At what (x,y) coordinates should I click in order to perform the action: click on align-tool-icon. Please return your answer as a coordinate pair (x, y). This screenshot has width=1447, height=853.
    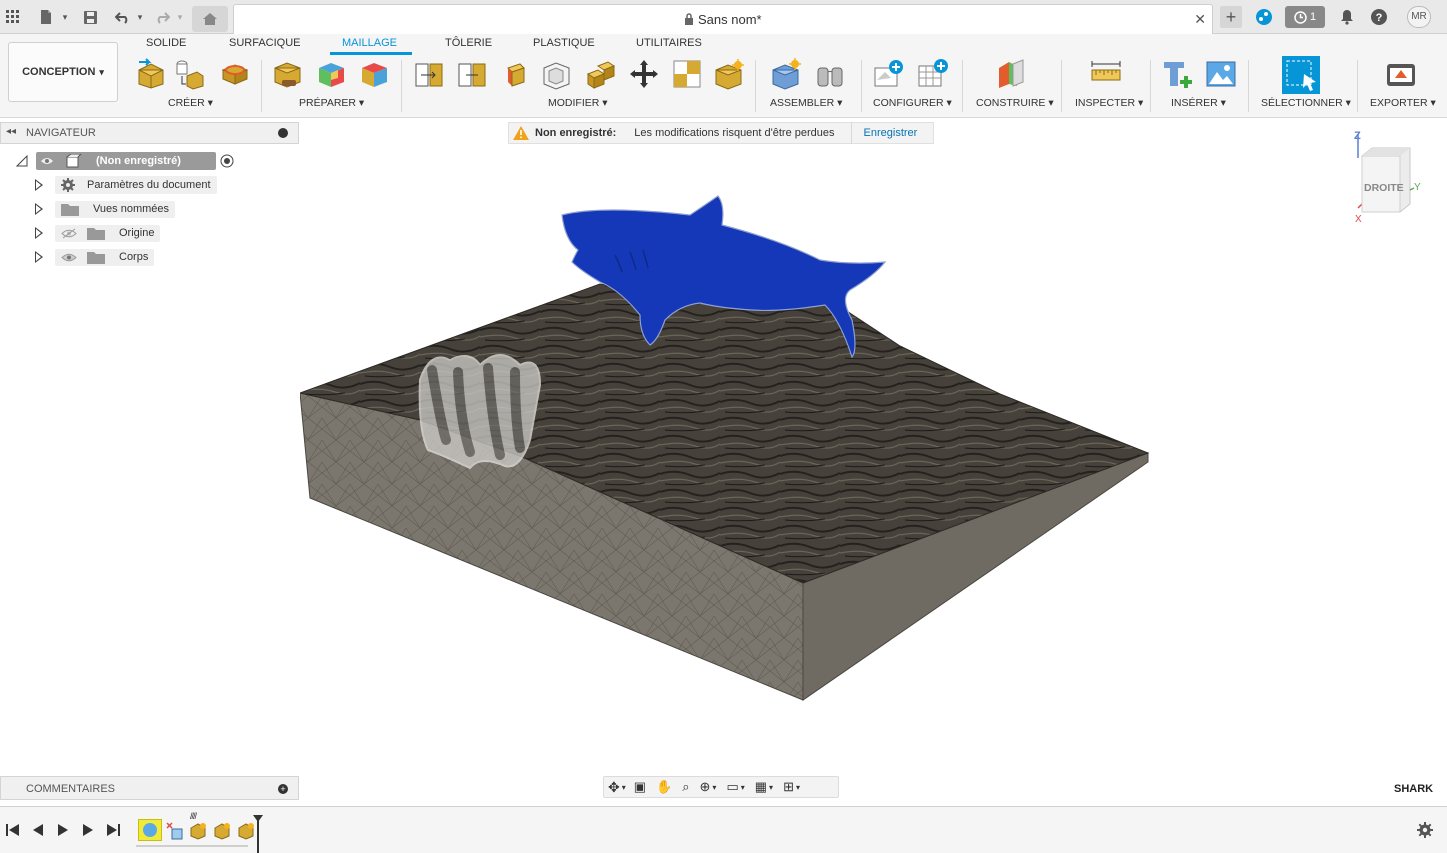
    Looking at the image, I should click on (687, 74).